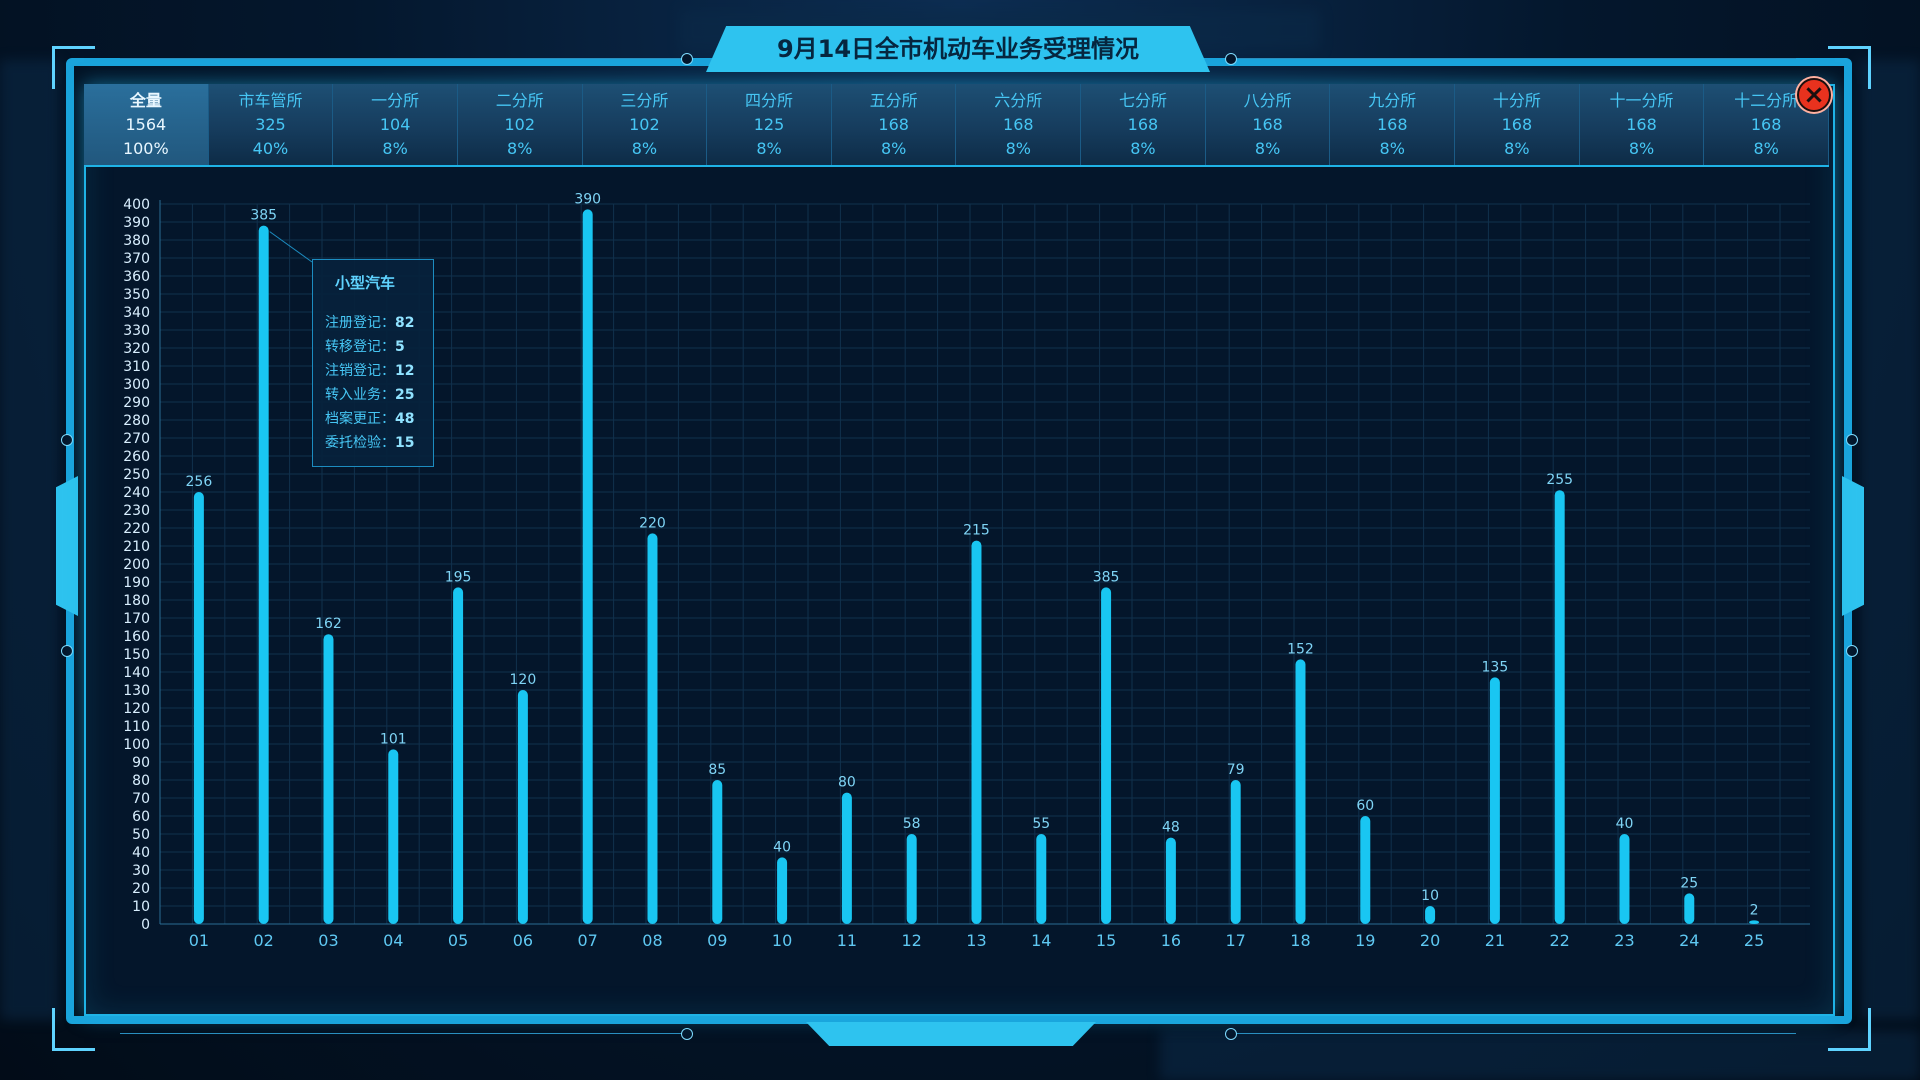 Image resolution: width=1920 pixels, height=1080 pixels. I want to click on summary-pct: 40%, so click(270, 148).